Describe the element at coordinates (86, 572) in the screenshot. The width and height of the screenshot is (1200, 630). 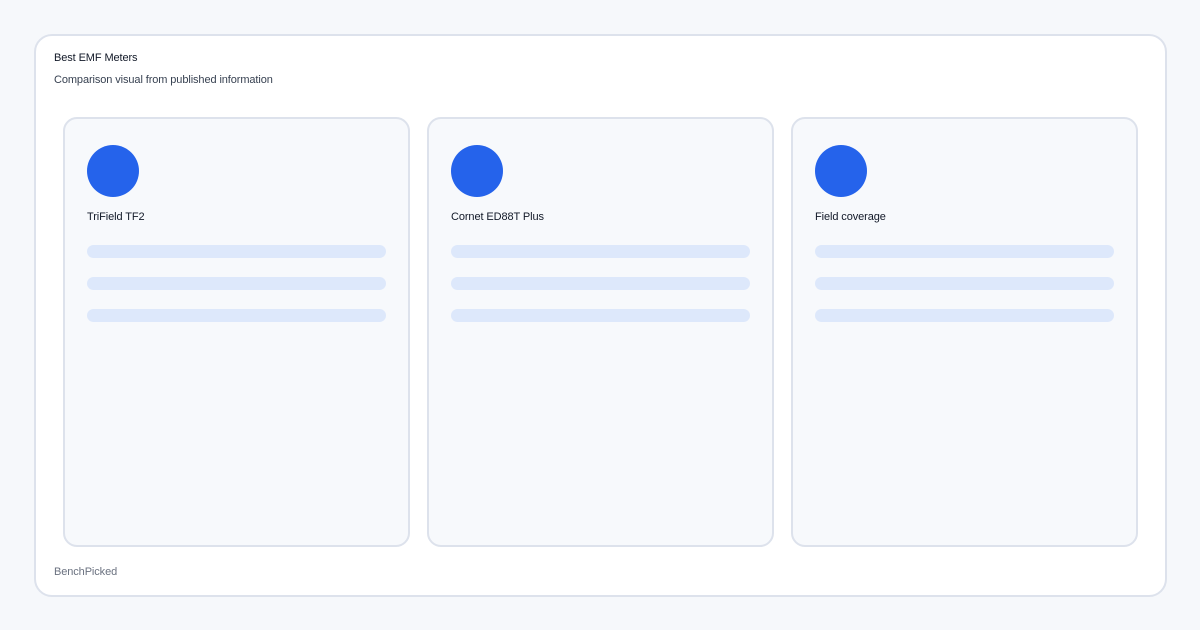
I see `brand-footer: BenchPicked` at that location.